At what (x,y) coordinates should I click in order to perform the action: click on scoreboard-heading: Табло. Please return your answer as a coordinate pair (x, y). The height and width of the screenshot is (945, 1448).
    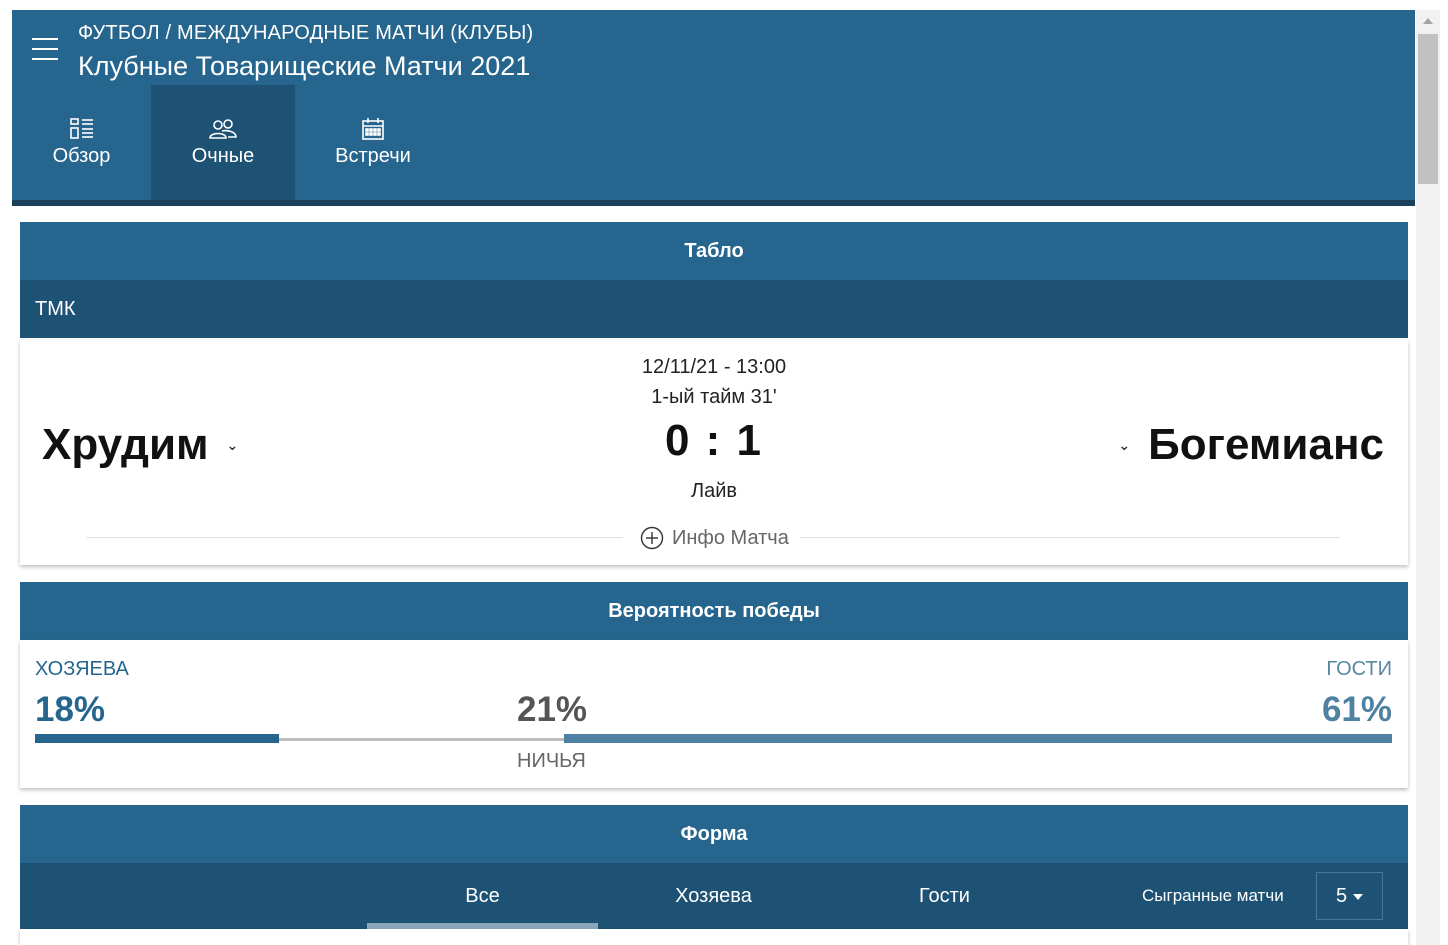
    Looking at the image, I should click on (714, 251).